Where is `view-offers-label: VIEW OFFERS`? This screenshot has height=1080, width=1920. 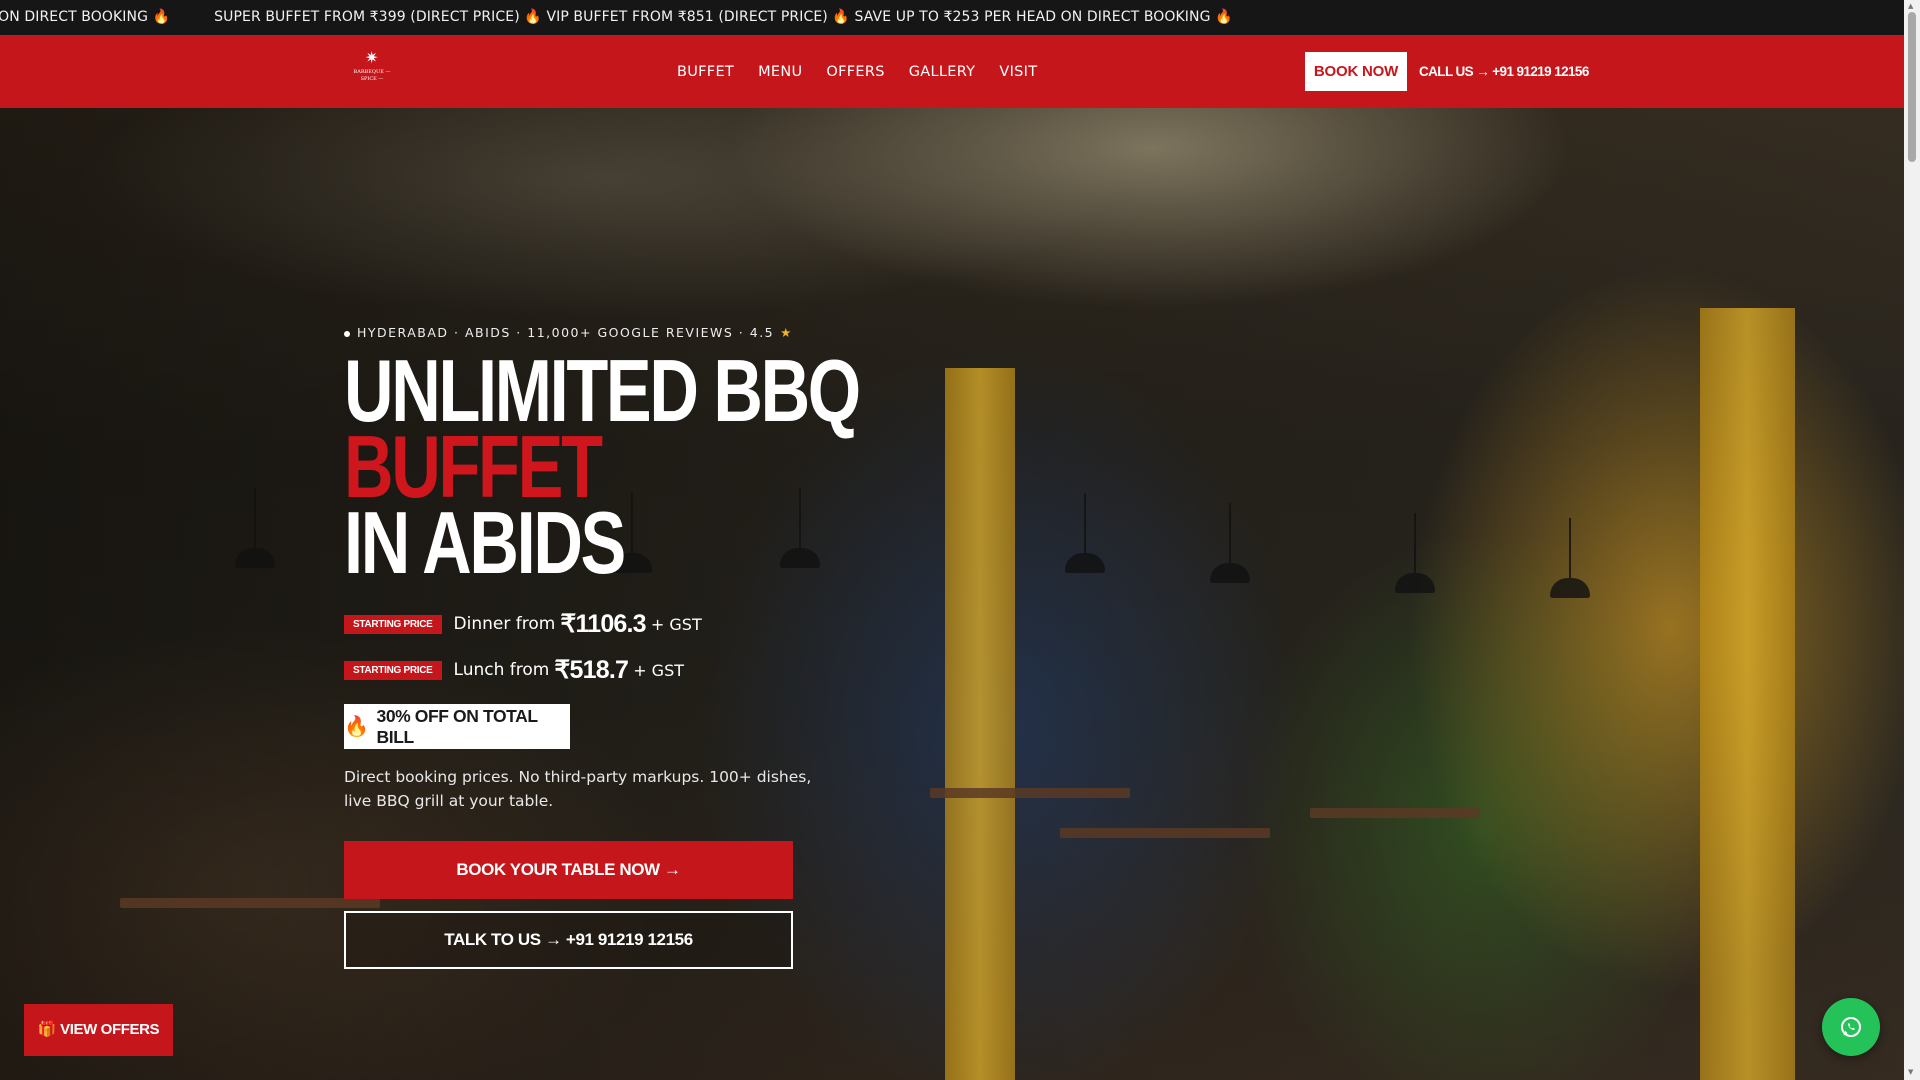 view-offers-label: VIEW OFFERS is located at coordinates (110, 1029).